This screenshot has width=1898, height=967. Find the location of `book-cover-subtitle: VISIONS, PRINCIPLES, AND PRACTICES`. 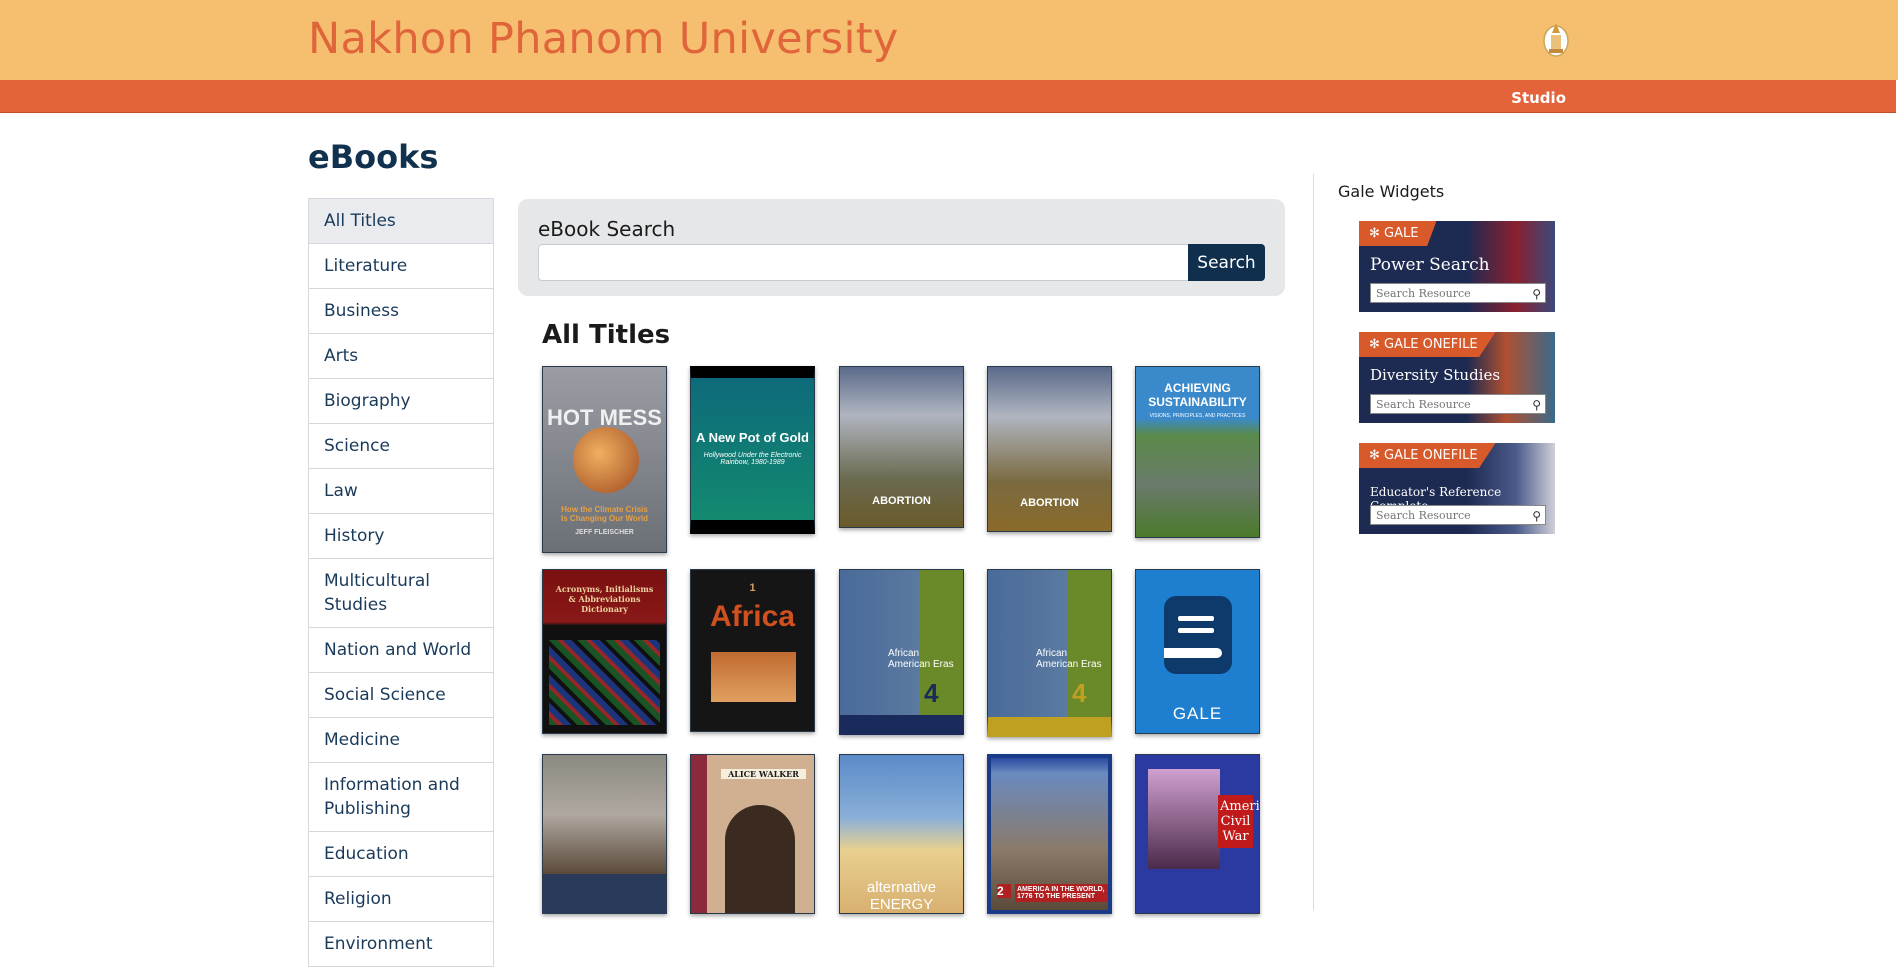

book-cover-subtitle: VISIONS, PRINCIPLES, AND PRACTICES is located at coordinates (1197, 416).